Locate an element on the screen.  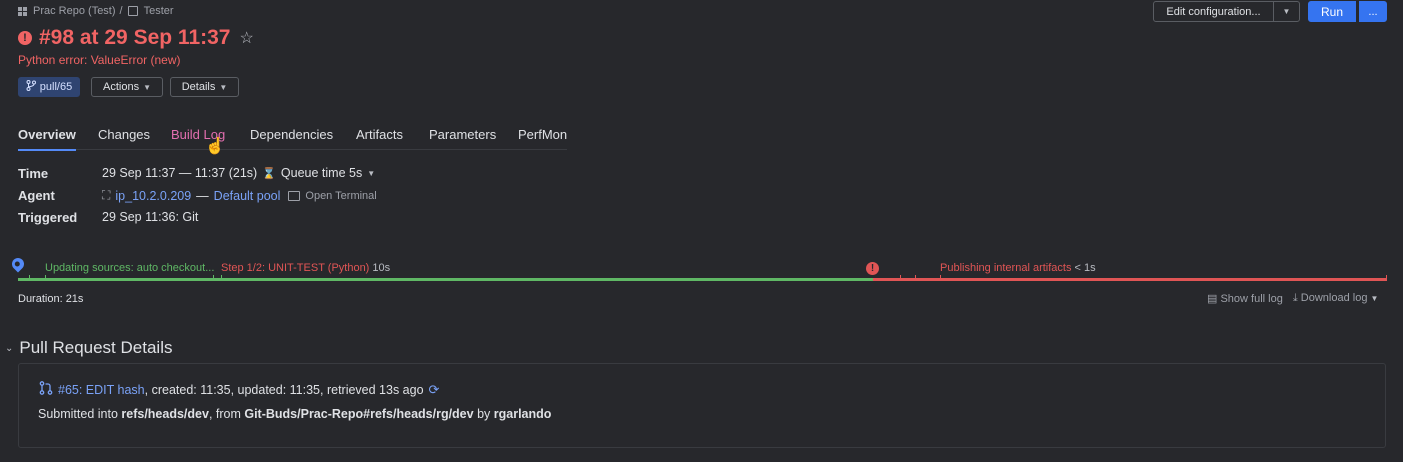
by-text: by is located at coordinates (483, 414).